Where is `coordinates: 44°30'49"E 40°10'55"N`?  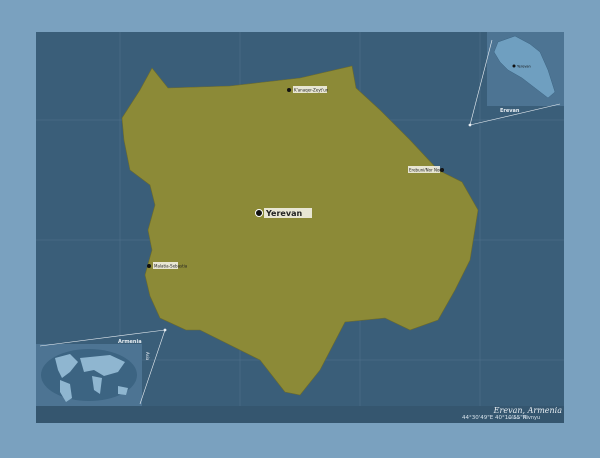
coordinates: 44°30'49"E 40°10'55"N is located at coordinates (494, 418).